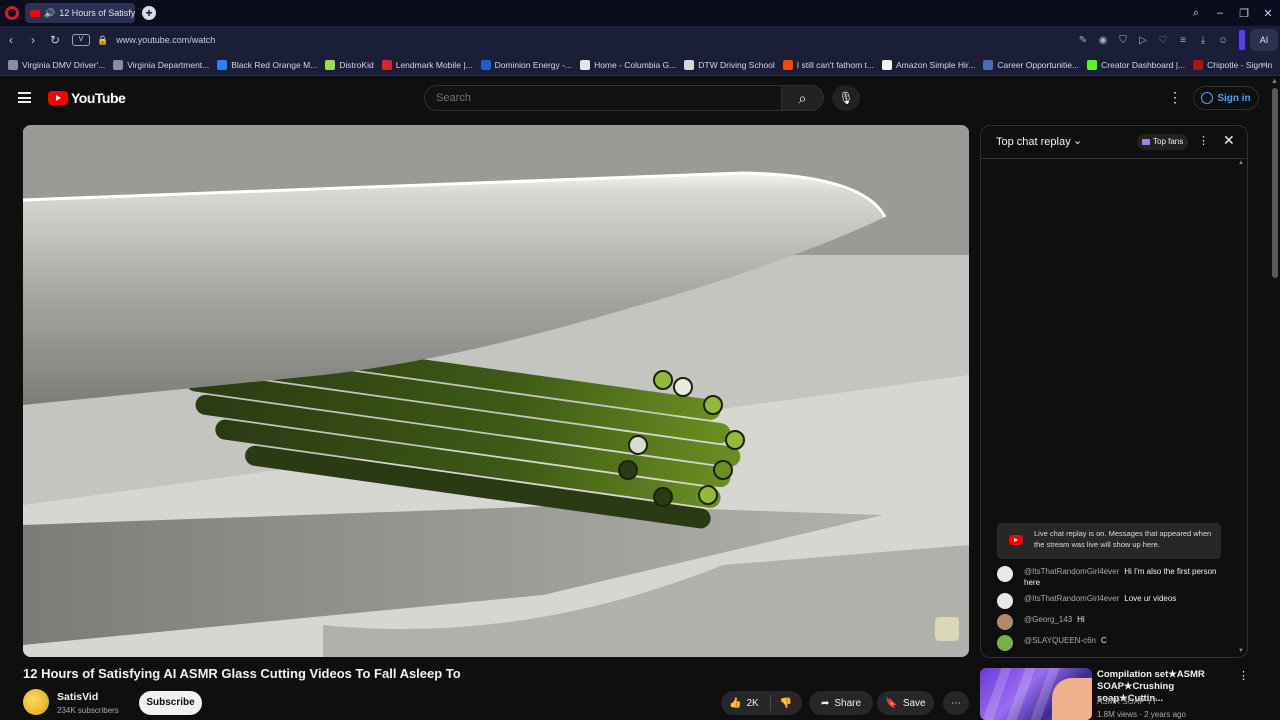 The image size is (1280, 720). Describe the element at coordinates (1021, 694) in the screenshot. I see `thumbnail-stripe` at that location.